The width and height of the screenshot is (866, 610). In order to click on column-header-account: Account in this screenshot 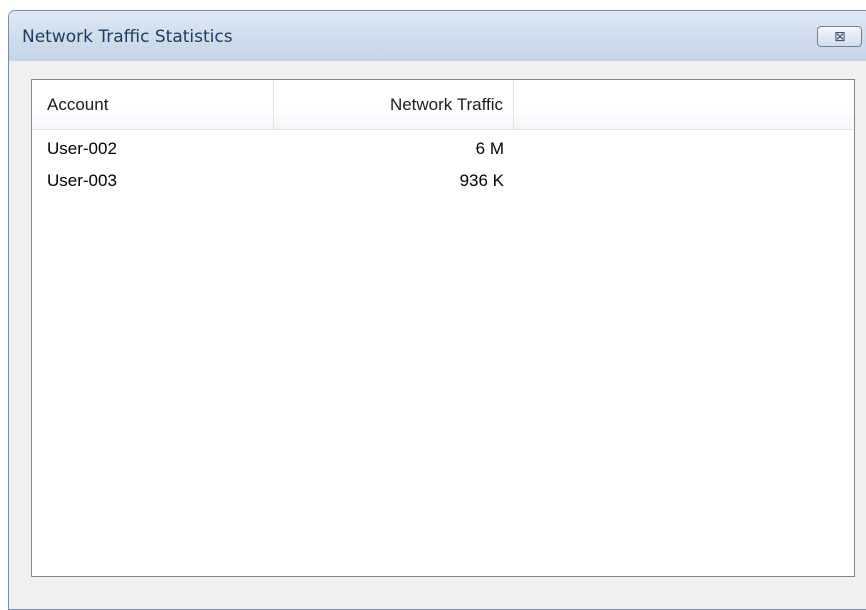, I will do `click(153, 104)`.